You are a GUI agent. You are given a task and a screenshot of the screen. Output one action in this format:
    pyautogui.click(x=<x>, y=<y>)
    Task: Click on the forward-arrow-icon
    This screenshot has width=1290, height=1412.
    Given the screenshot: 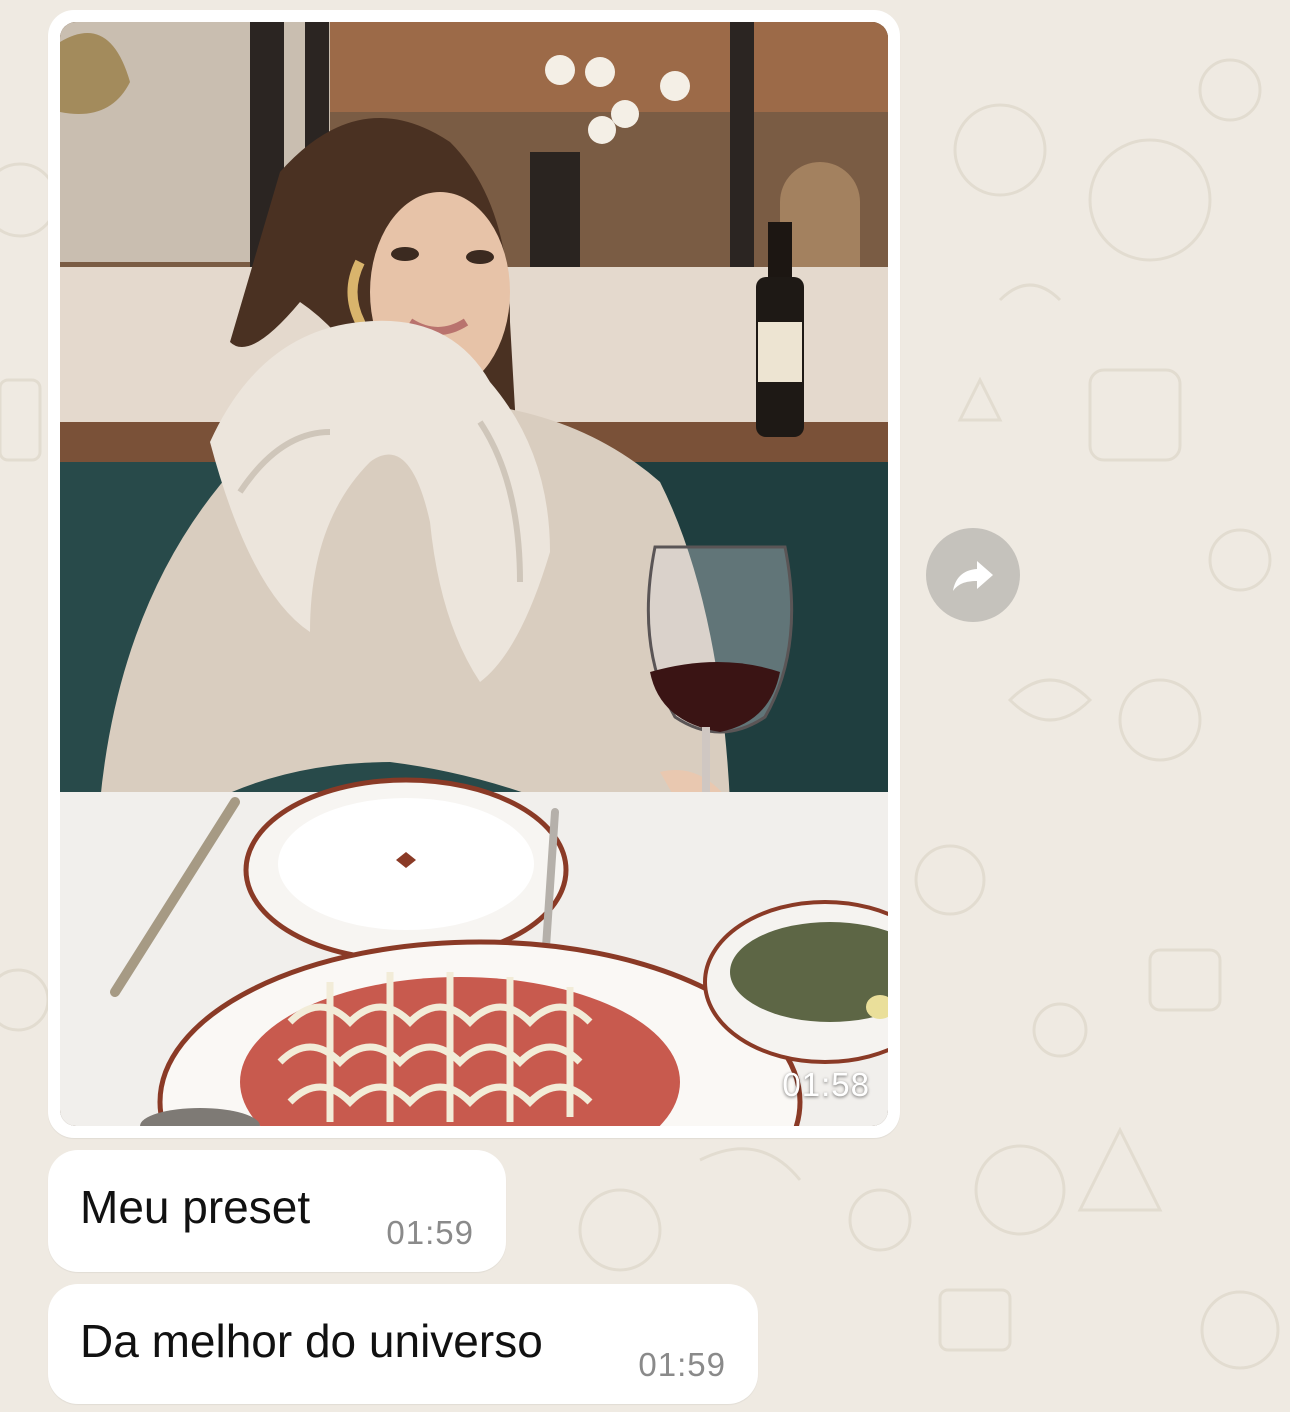 What is the action you would take?
    pyautogui.click(x=973, y=576)
    